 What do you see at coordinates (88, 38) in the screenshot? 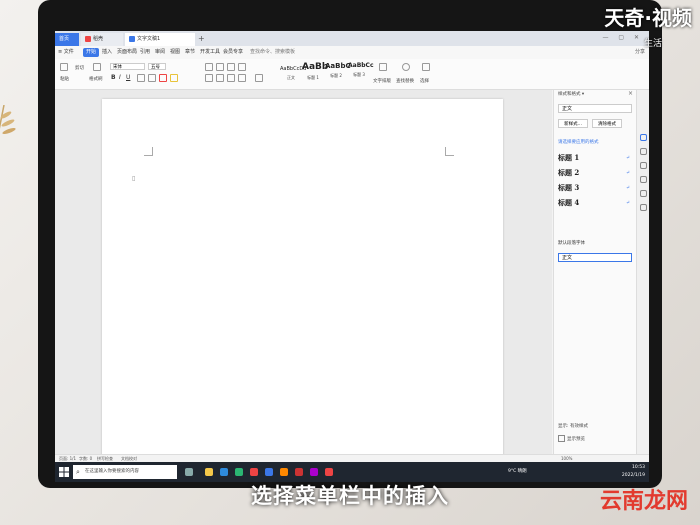
I see `docer-icon` at bounding box center [88, 38].